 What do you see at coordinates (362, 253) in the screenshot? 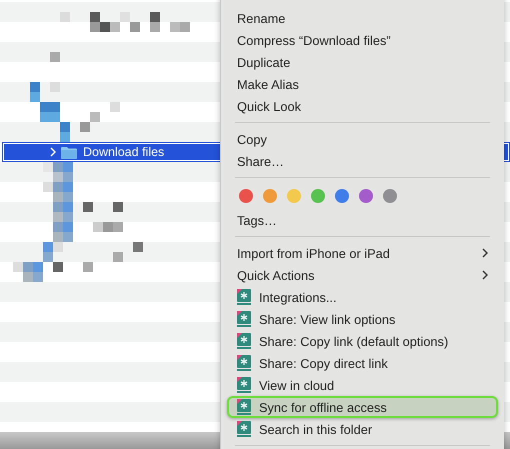
I see `menu-item: Import from iPhone or iPad` at bounding box center [362, 253].